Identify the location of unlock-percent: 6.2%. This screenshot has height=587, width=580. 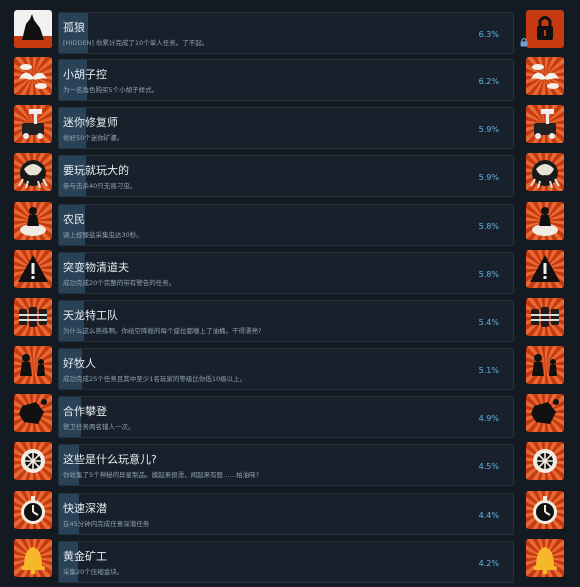
(488, 81).